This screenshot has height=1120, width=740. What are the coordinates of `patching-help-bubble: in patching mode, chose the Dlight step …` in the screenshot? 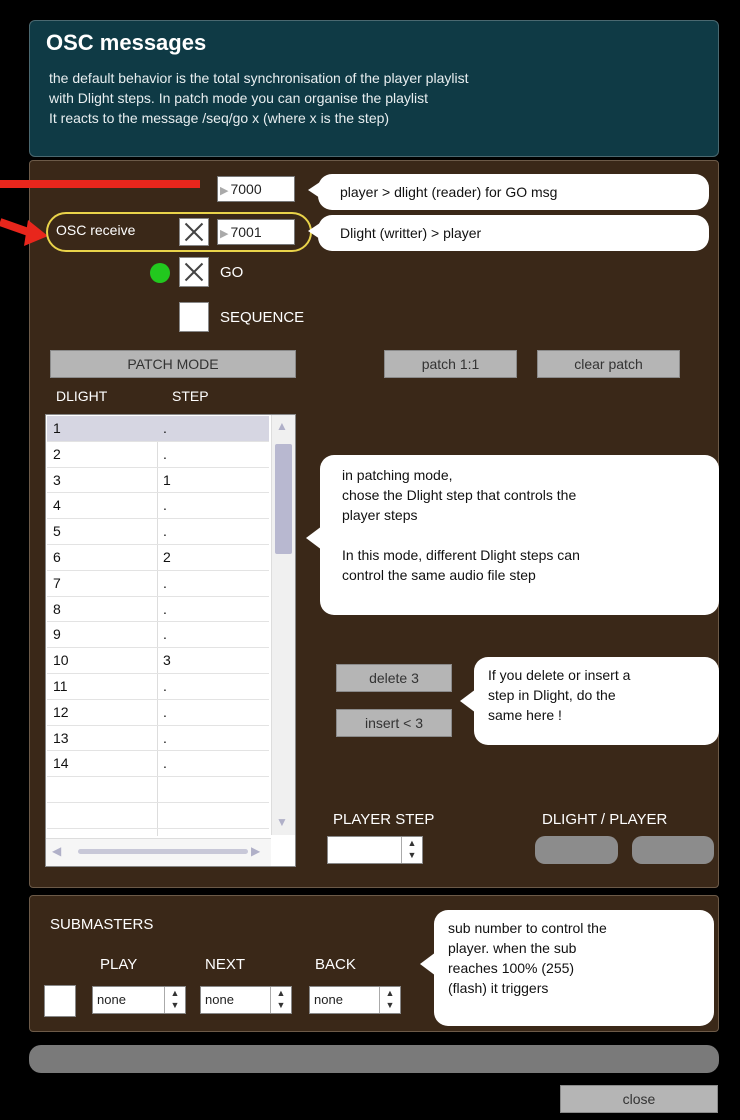 It's located at (519, 535).